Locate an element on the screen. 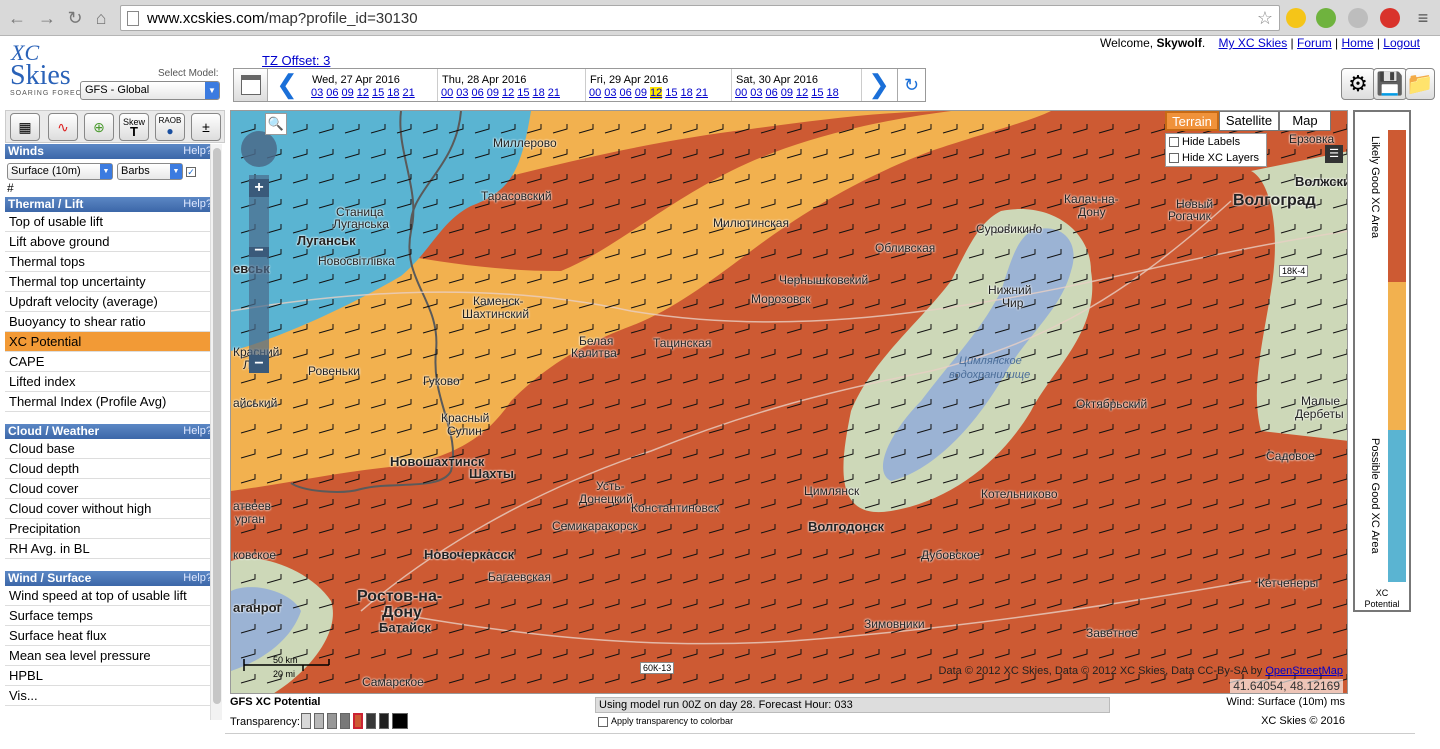  layer-item: Cloud base is located at coordinates (110, 449).